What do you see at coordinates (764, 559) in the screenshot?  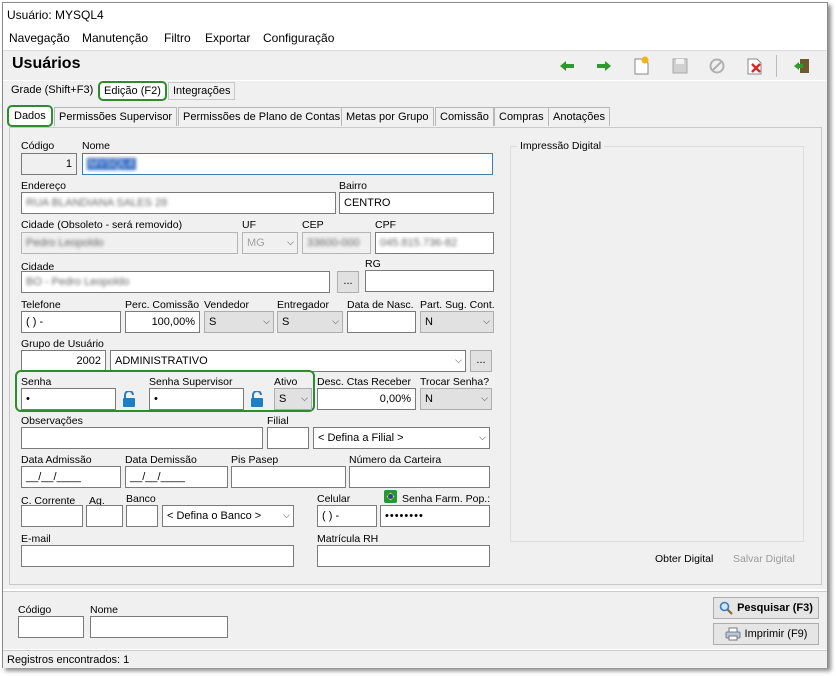 I see `salvar-digital-button: Salvar Digital` at bounding box center [764, 559].